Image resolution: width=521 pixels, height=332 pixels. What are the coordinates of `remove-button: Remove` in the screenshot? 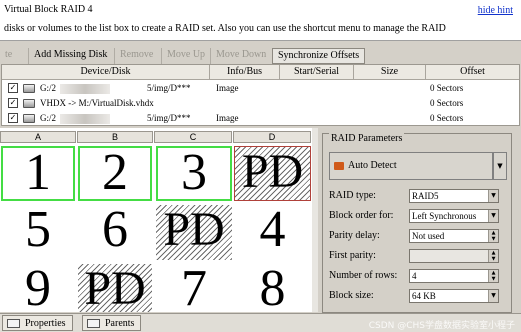 It's located at (136, 56).